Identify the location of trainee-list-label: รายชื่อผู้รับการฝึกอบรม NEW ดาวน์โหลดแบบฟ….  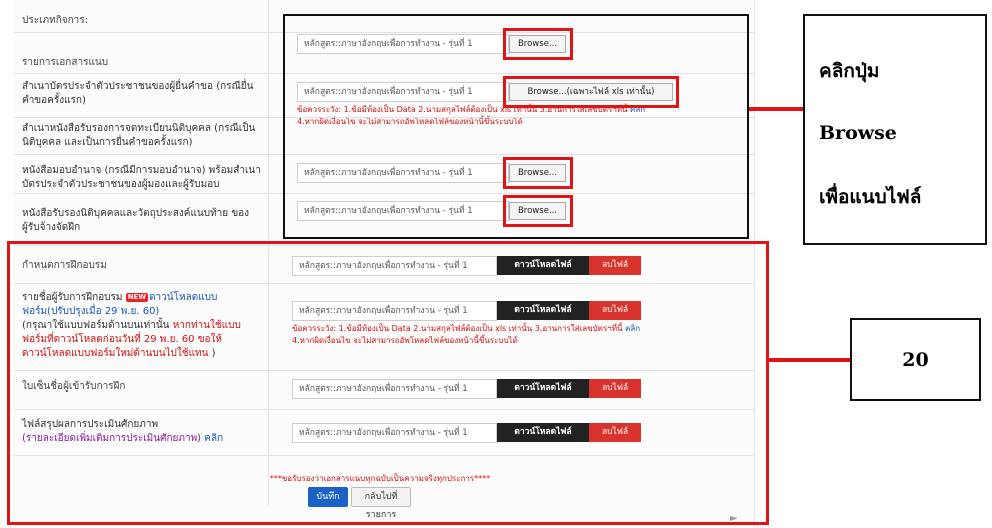
(131, 325).